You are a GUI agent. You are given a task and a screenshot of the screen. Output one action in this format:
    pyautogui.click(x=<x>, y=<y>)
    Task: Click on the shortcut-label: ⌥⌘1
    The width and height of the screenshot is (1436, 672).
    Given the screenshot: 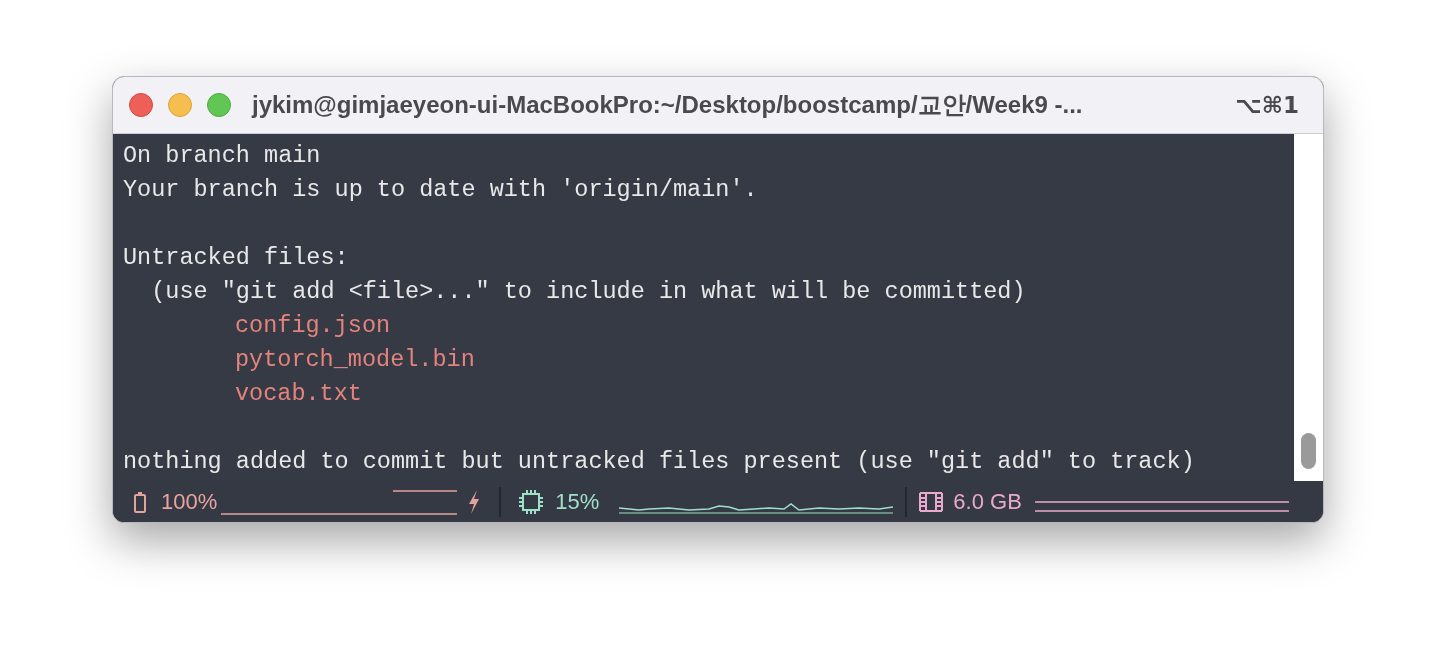 What is the action you would take?
    pyautogui.click(x=1267, y=105)
    